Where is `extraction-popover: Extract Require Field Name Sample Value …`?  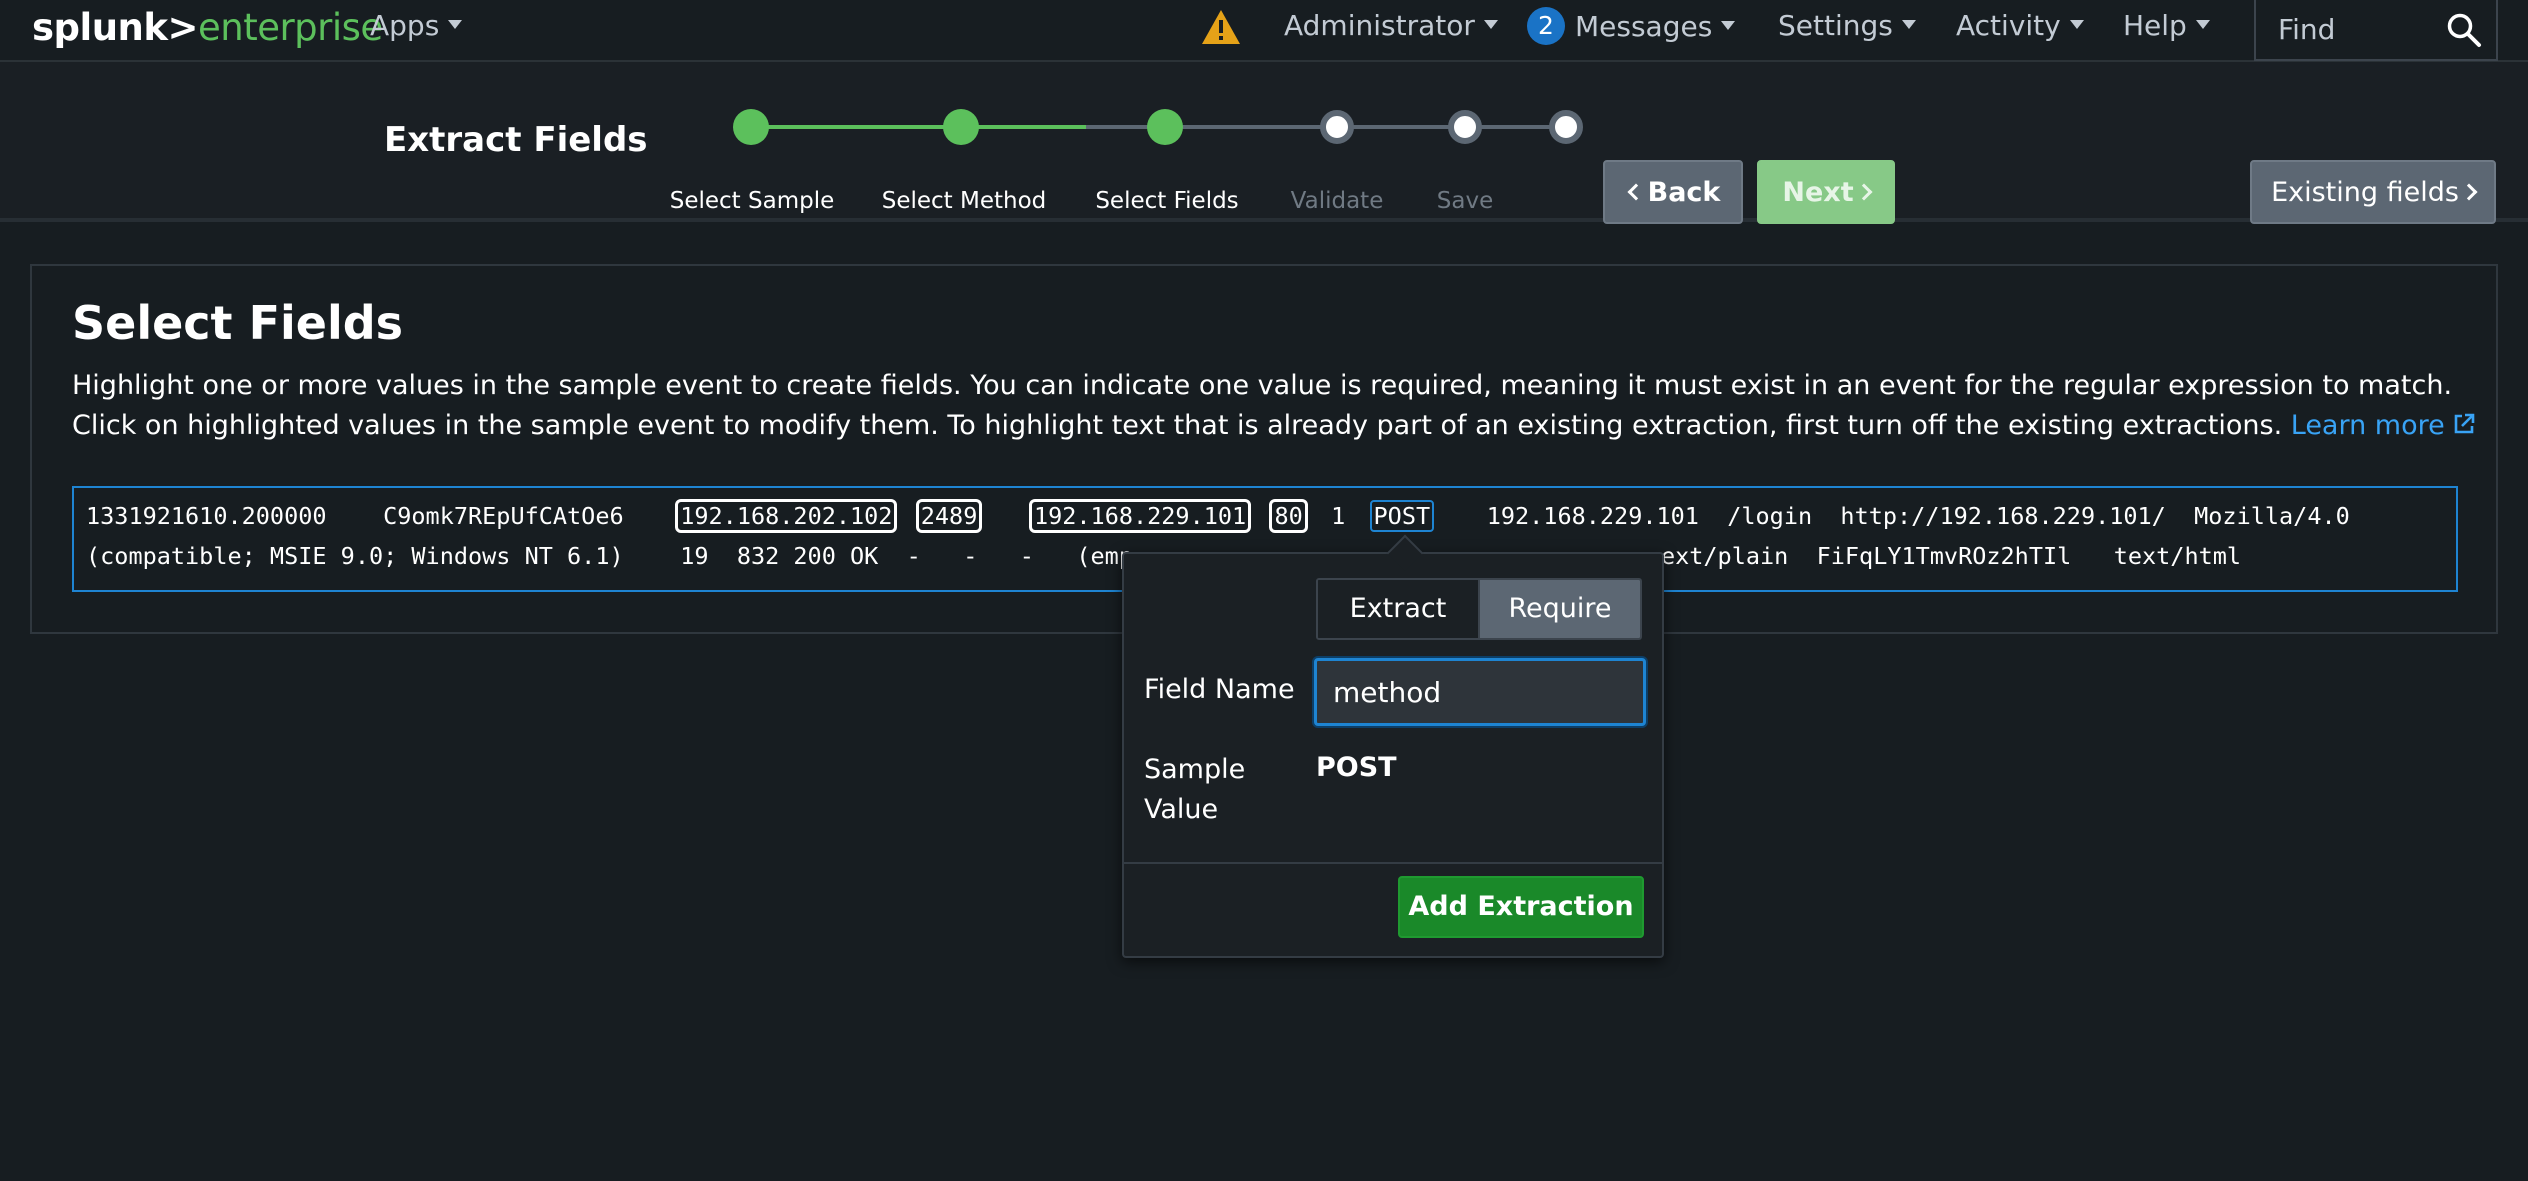 extraction-popover: Extract Require Field Name Sample Value … is located at coordinates (1393, 746).